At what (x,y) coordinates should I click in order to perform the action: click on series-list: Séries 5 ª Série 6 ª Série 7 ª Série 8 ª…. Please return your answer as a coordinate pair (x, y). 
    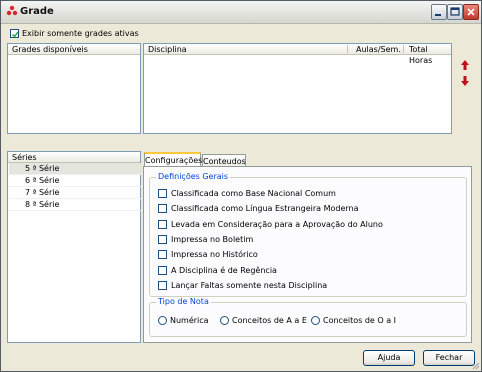
    Looking at the image, I should click on (74, 247).